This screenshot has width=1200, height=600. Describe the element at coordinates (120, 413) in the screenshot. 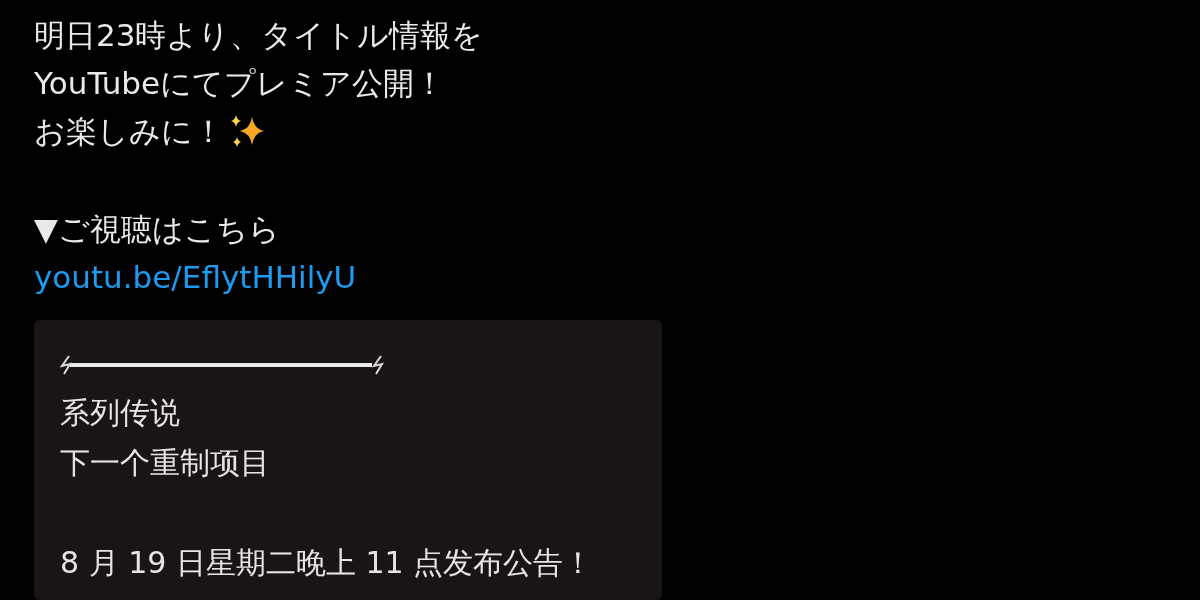

I see `translation-text: 系列传说` at that location.